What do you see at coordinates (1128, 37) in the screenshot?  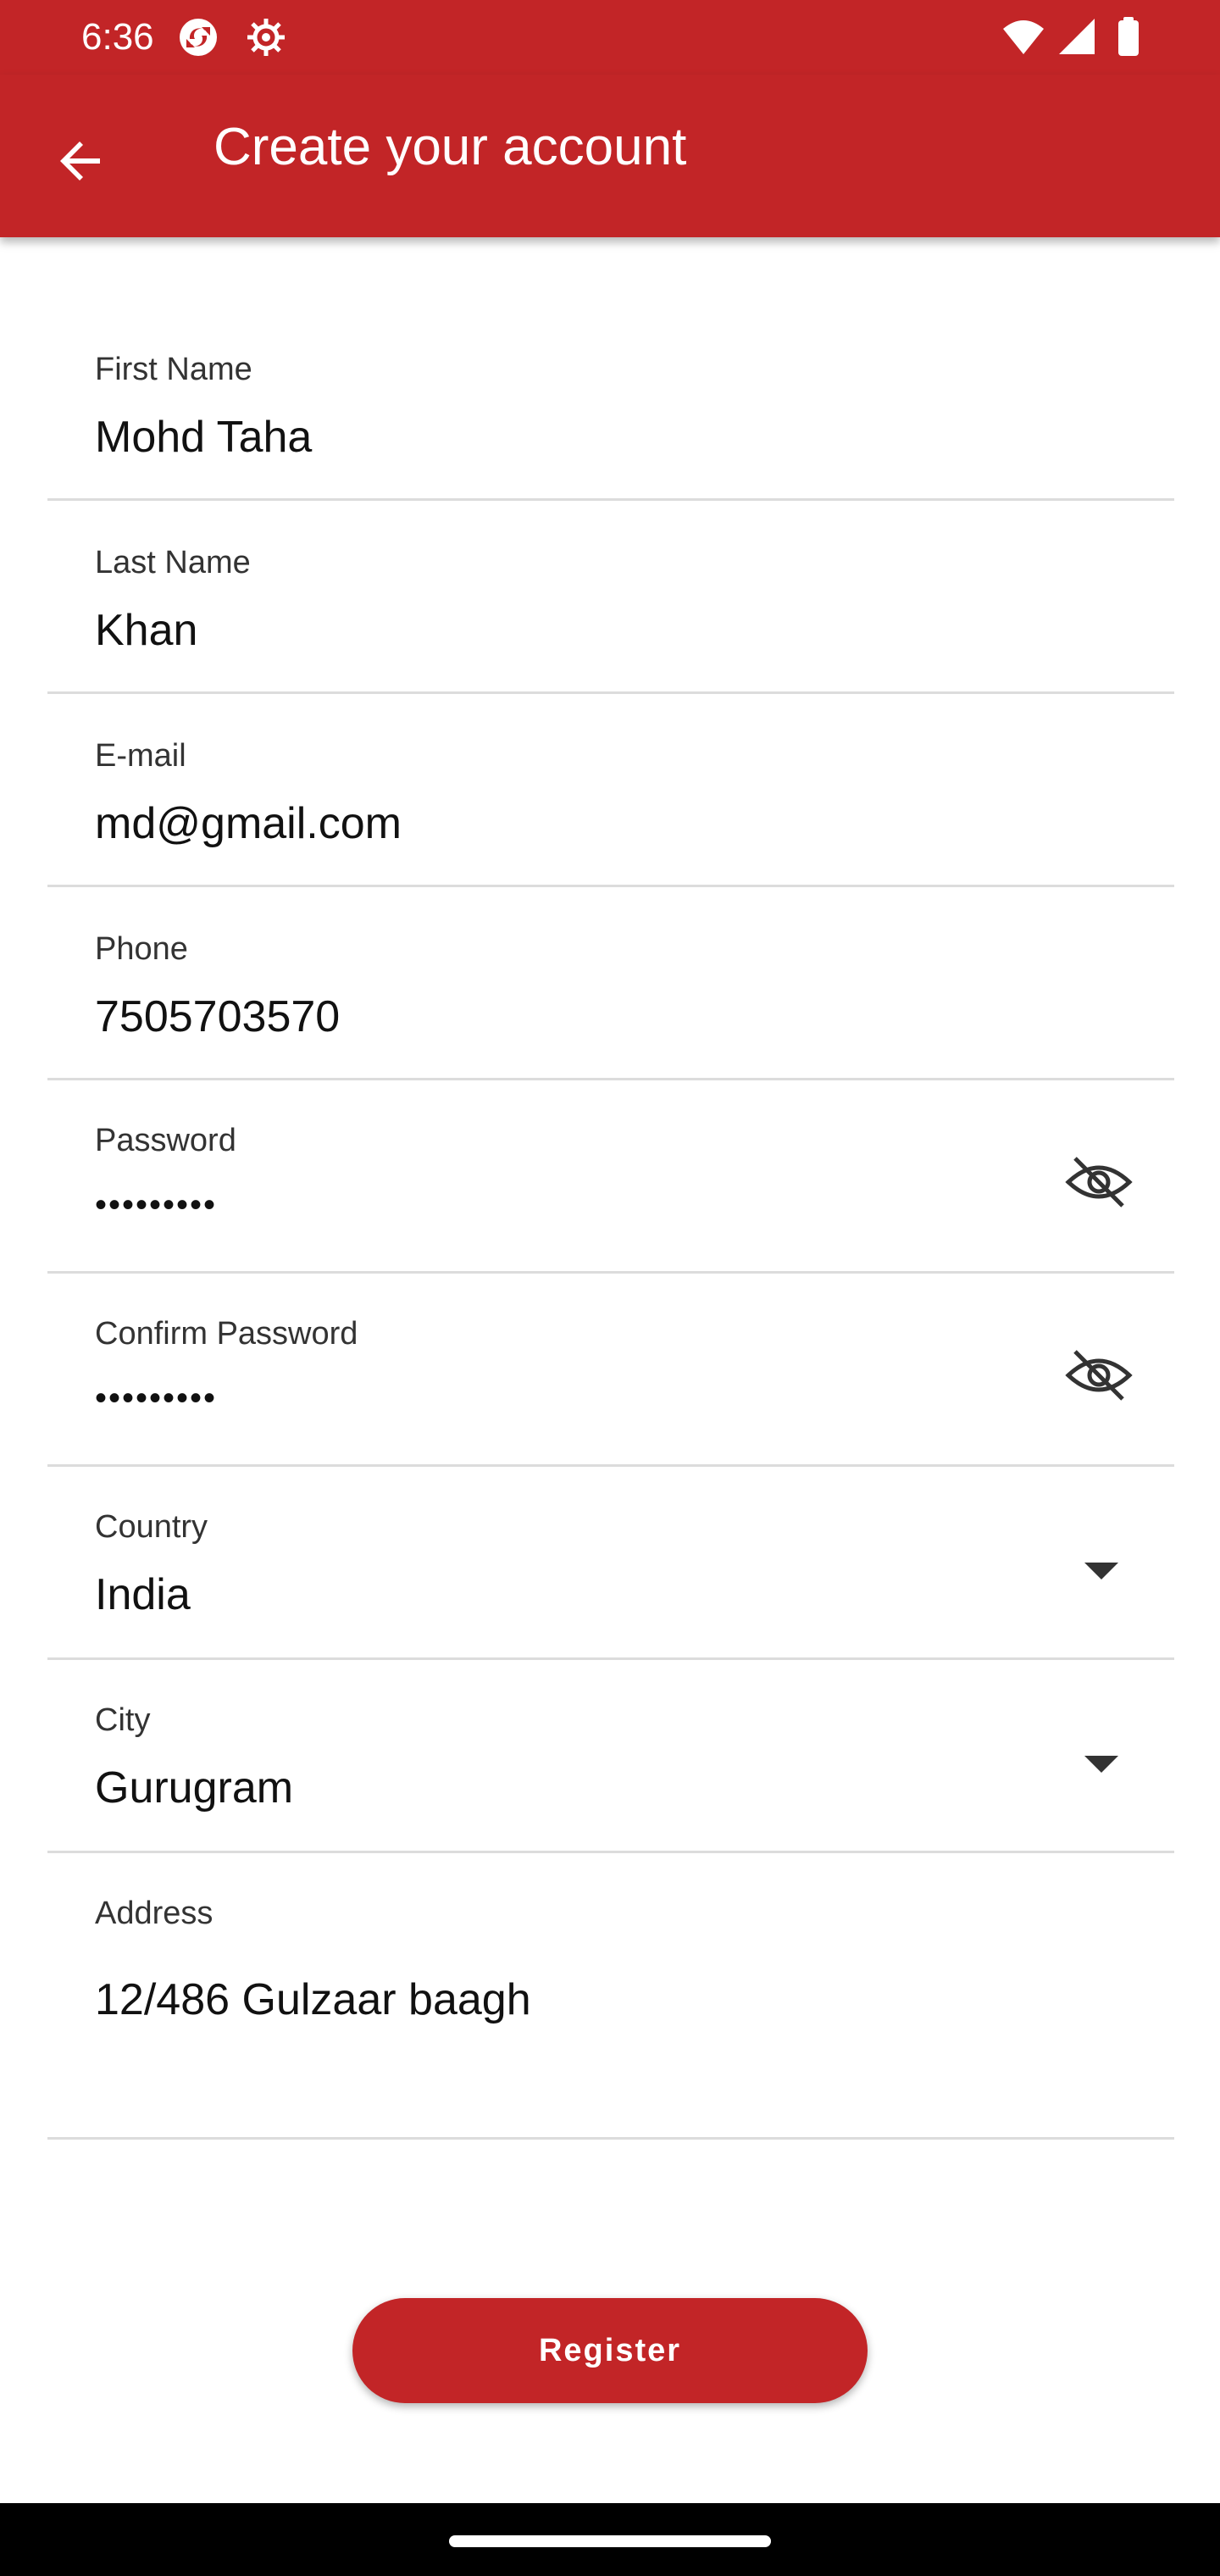 I see `battery-icon` at bounding box center [1128, 37].